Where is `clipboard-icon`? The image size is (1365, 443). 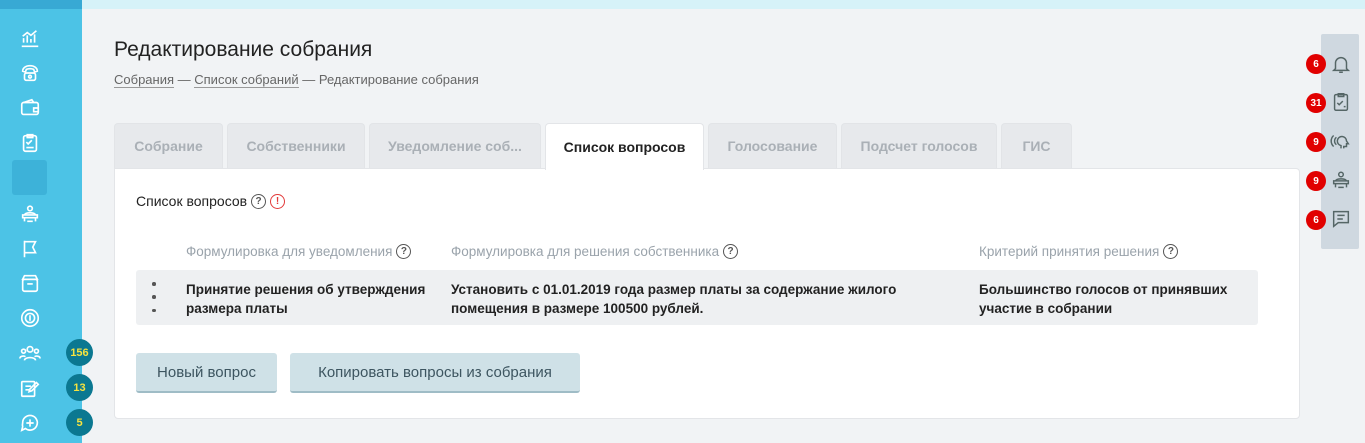 clipboard-icon is located at coordinates (29, 142).